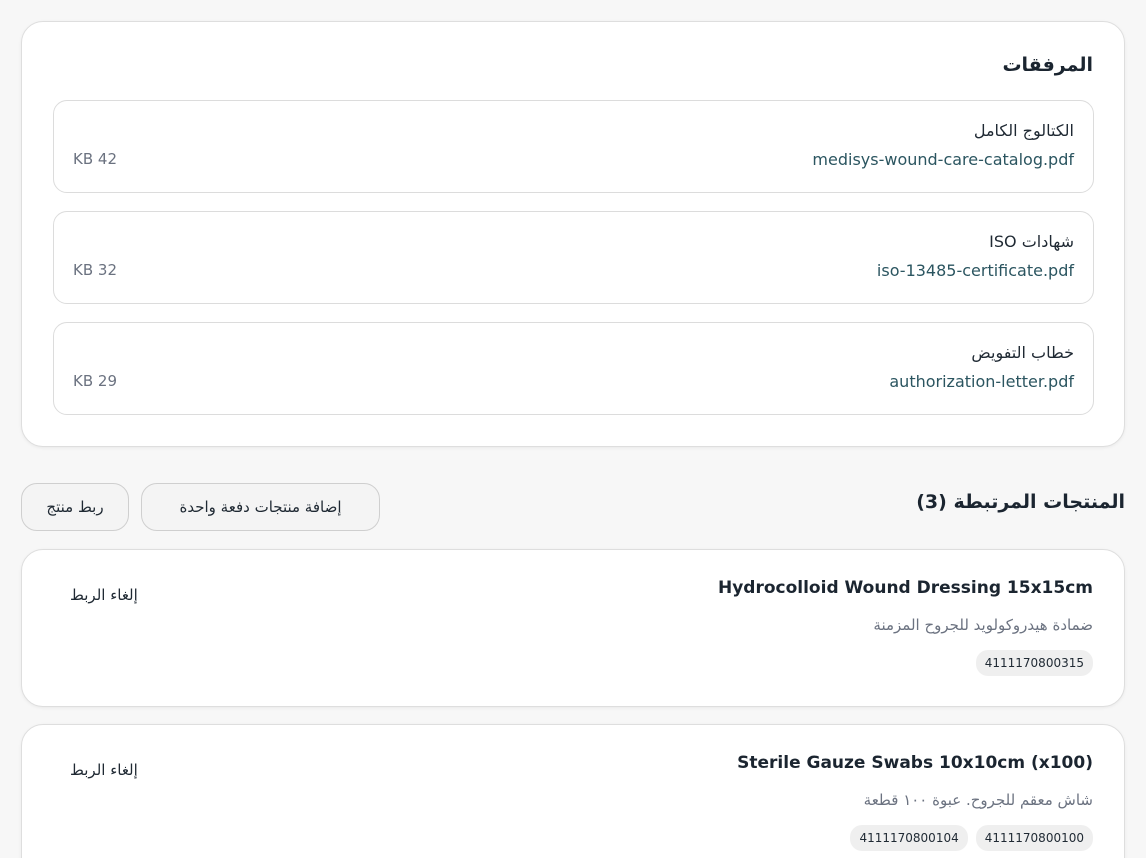 Image resolution: width=1146 pixels, height=858 pixels. I want to click on attachment-label: خطاب التفويض, so click(1022, 352).